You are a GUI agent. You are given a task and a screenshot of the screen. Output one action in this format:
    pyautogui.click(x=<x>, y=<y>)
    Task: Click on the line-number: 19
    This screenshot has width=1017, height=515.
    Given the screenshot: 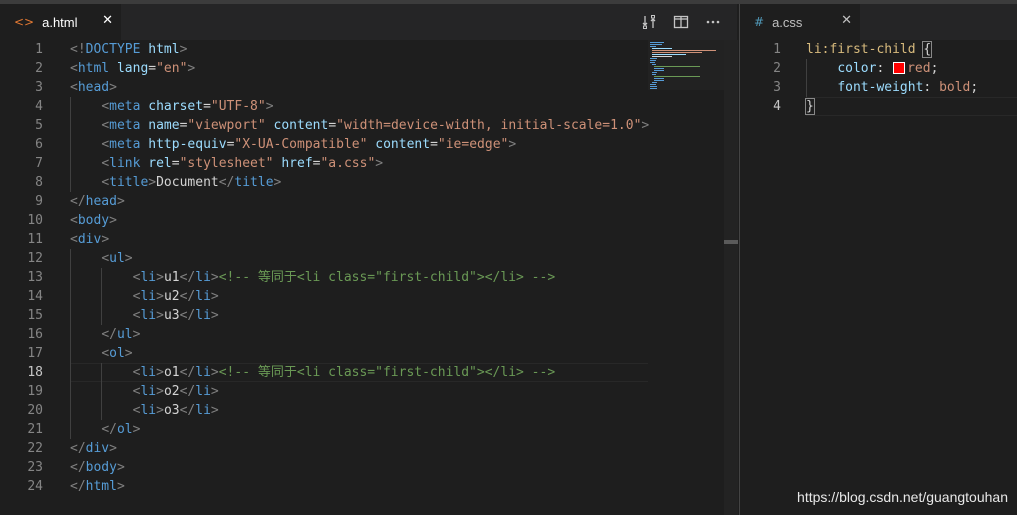 What is the action you would take?
    pyautogui.click(x=35, y=391)
    